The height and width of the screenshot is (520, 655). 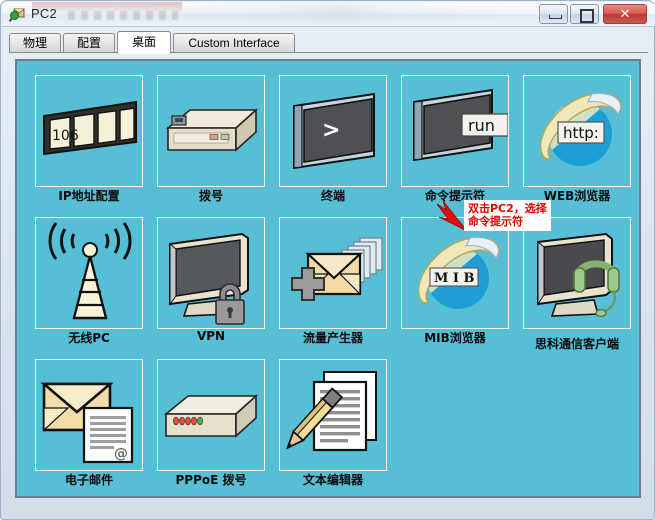 What do you see at coordinates (587, 16) in the screenshot?
I see `maximize-icon` at bounding box center [587, 16].